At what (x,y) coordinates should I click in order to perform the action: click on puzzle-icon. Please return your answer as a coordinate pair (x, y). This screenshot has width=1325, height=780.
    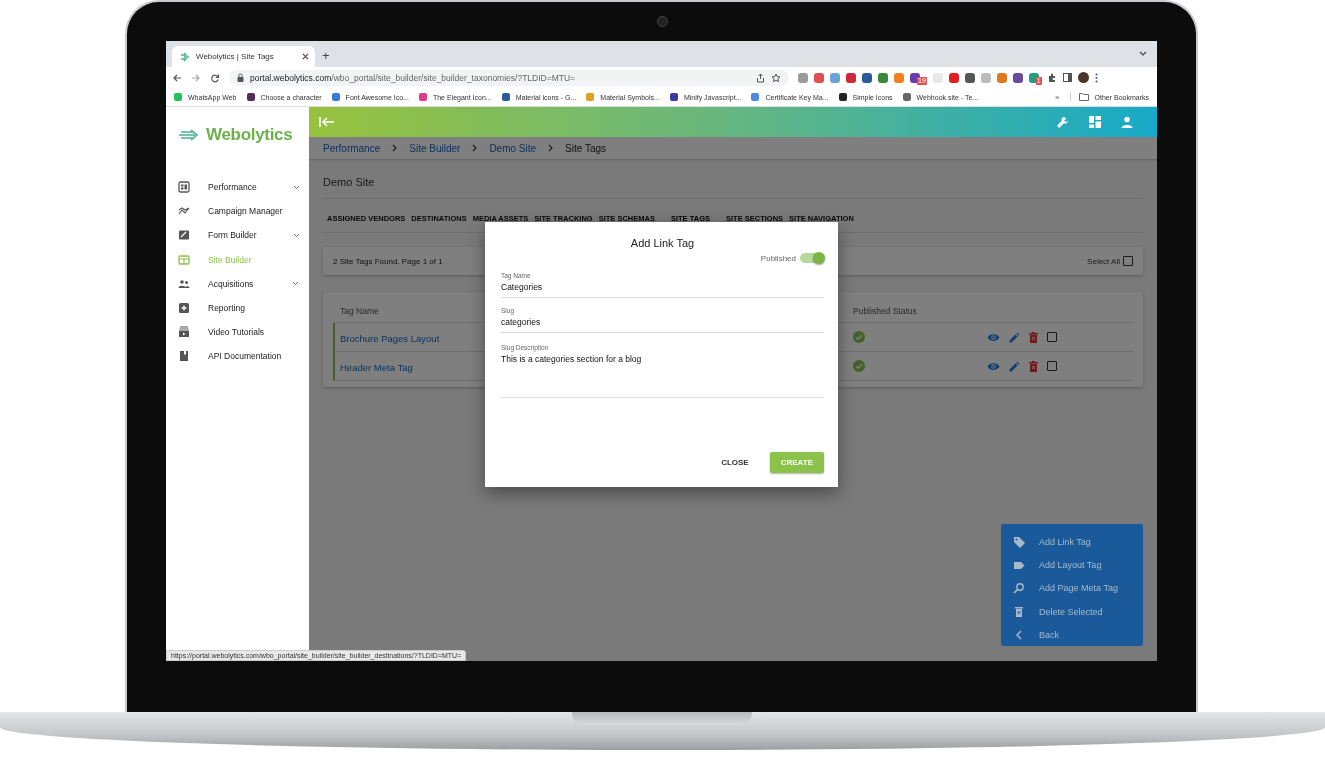
    Looking at the image, I should click on (1052, 77).